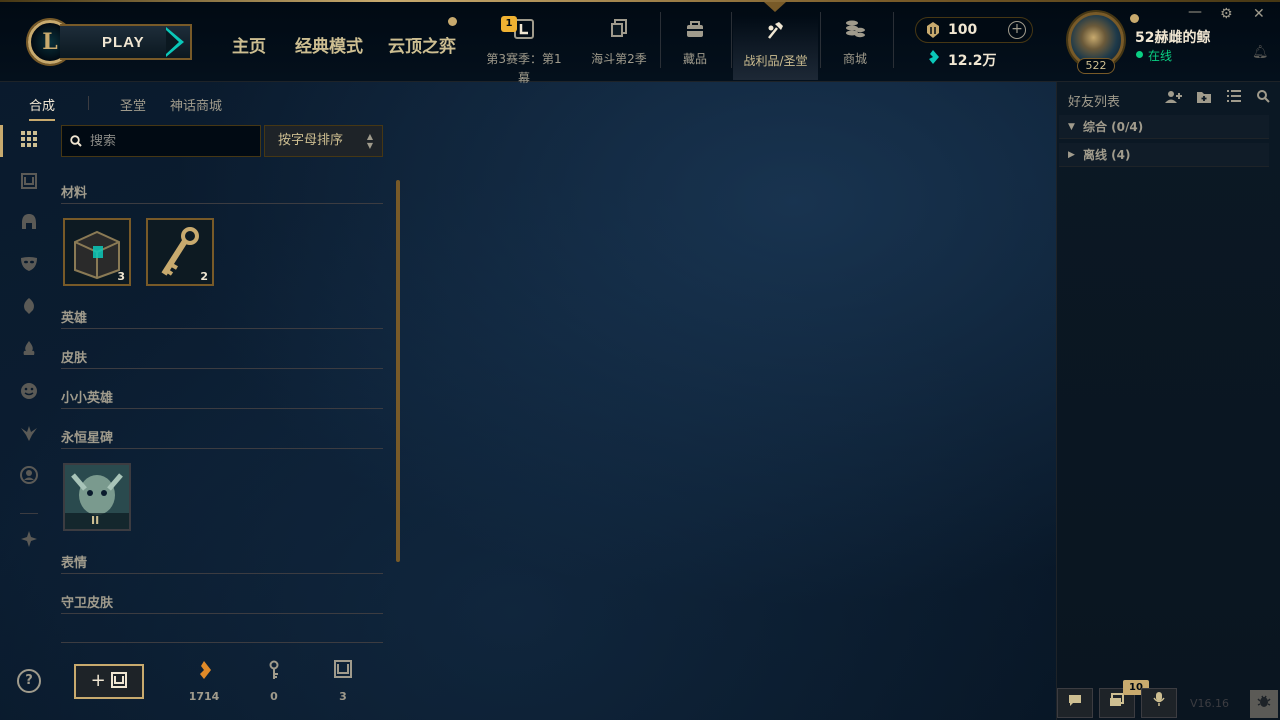 The height and width of the screenshot is (720, 1280). I want to click on online-status-text: 在线, so click(1160, 55).